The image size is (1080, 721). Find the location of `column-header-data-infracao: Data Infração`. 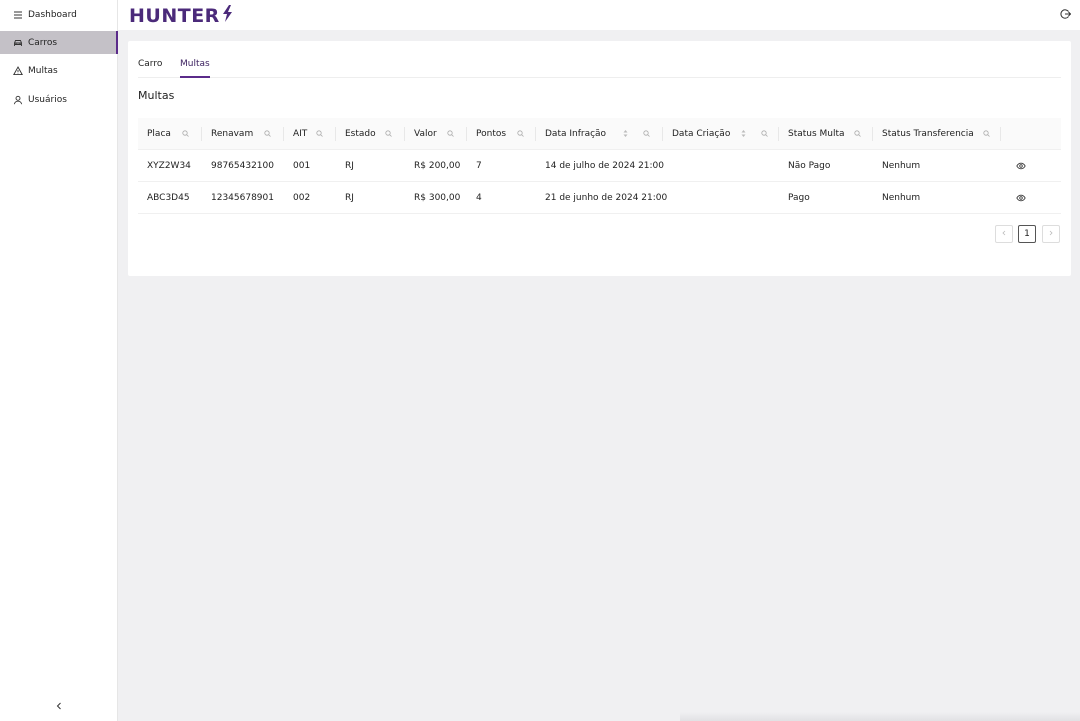

column-header-data-infracao: Data Infração is located at coordinates (599, 134).